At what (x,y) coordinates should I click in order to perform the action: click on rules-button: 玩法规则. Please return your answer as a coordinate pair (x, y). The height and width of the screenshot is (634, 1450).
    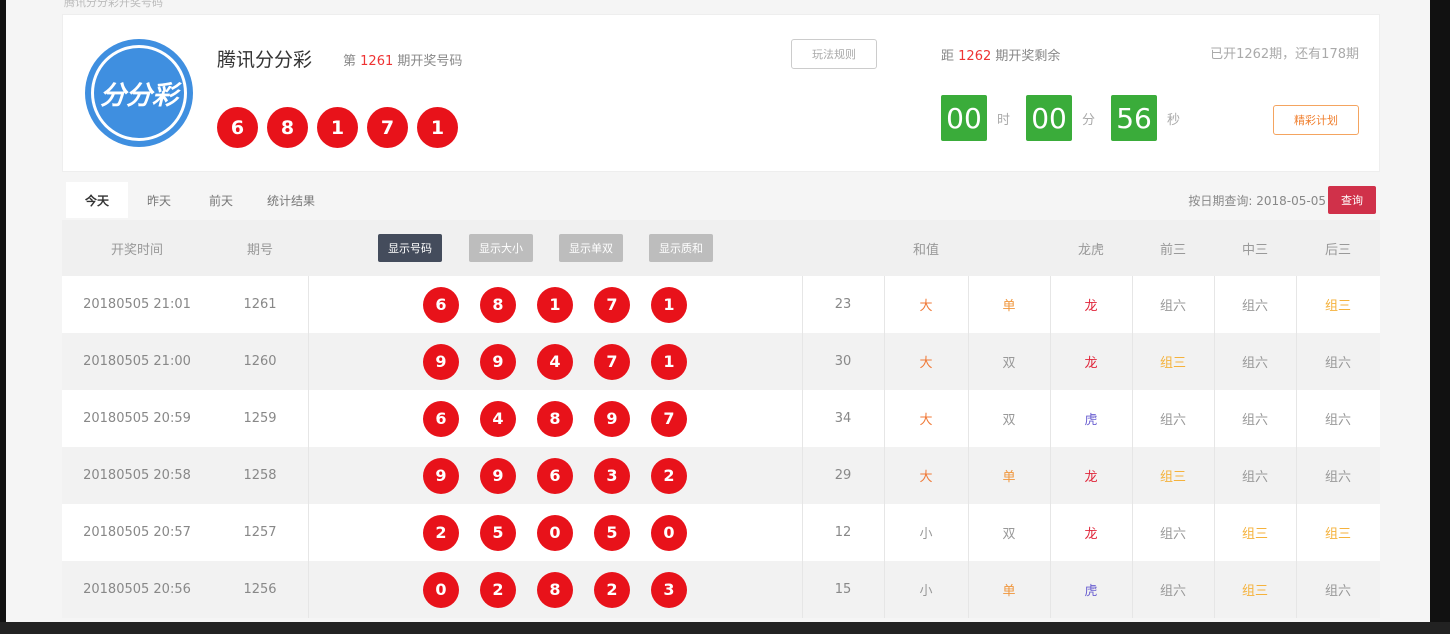
    Looking at the image, I should click on (834, 54).